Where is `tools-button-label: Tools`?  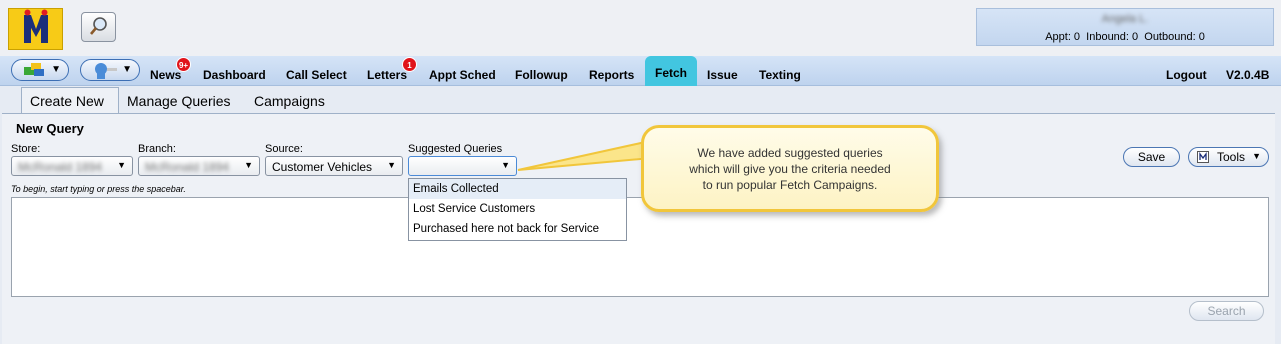 tools-button-label: Tools is located at coordinates (1231, 157).